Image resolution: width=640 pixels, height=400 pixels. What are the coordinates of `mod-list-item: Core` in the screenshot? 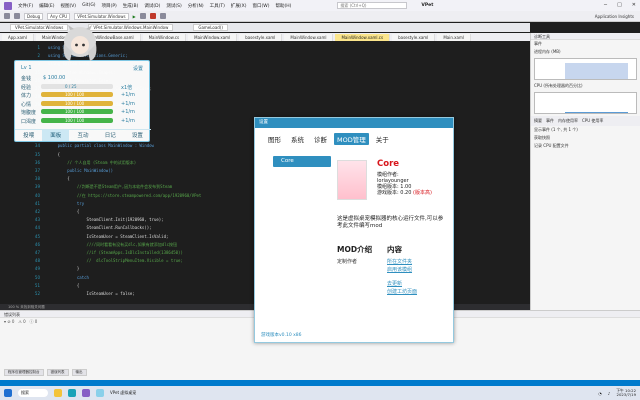 It's located at (302, 161).